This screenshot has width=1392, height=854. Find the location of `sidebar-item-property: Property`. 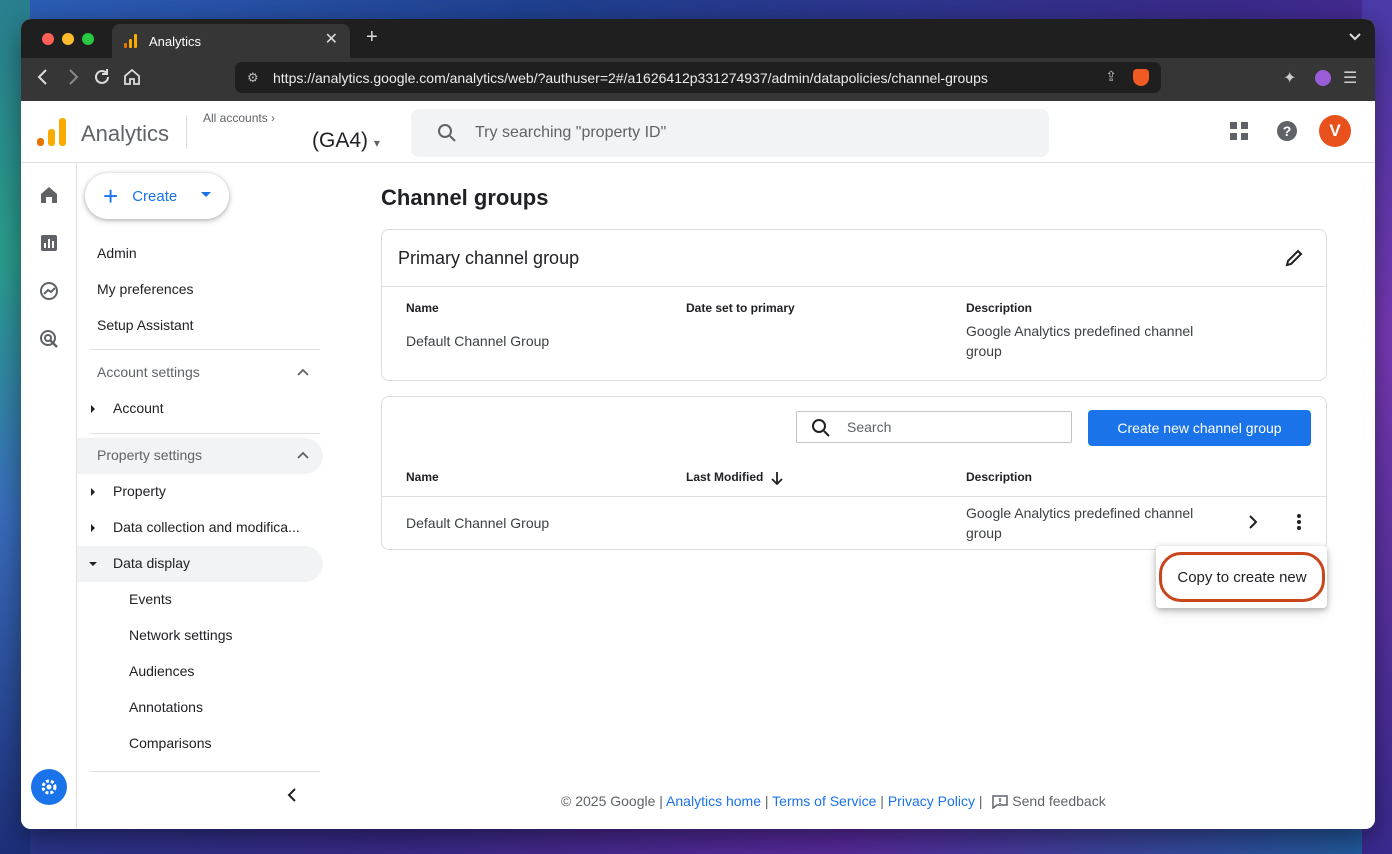

sidebar-item-property: Property is located at coordinates (139, 491).